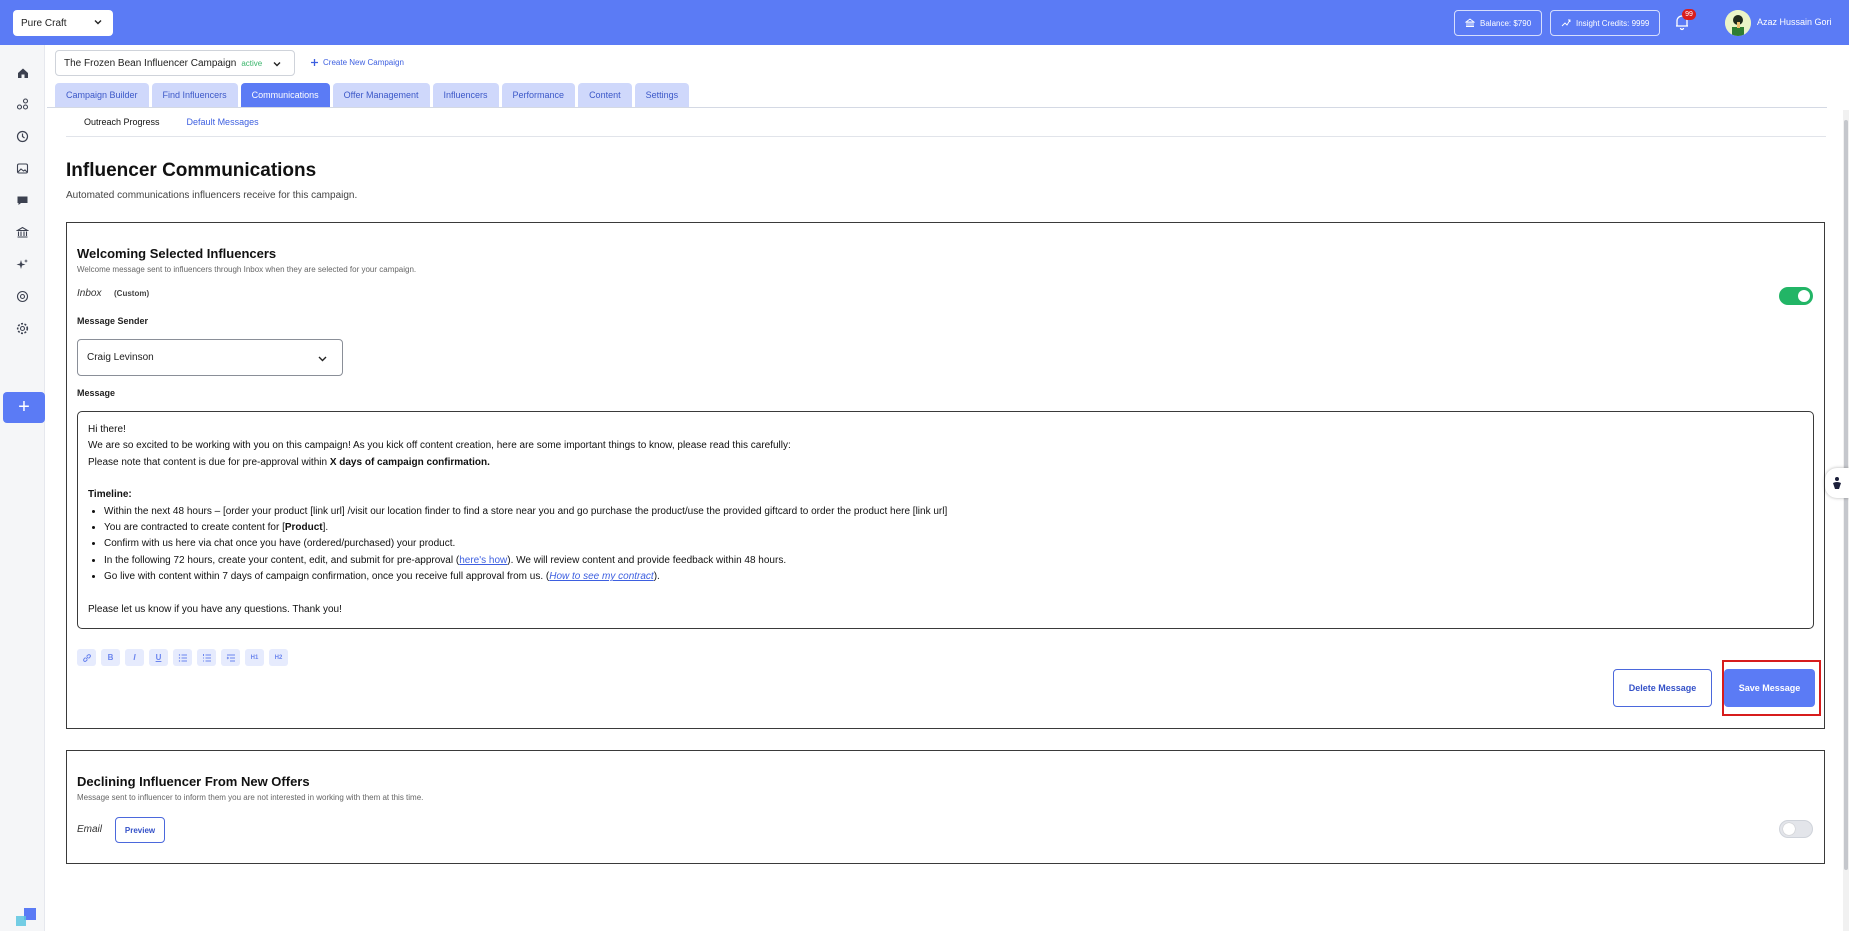  Describe the element at coordinates (150, 63) in the screenshot. I see `campaign-name: The Frozen Bean Influencer Campaign` at that location.